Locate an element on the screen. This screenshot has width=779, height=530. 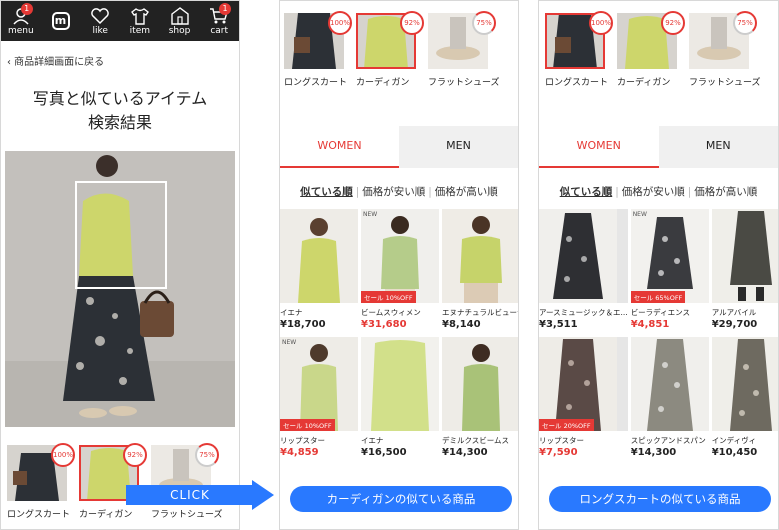
title-line-2: 検索結果 is located at coordinates (119, 122).